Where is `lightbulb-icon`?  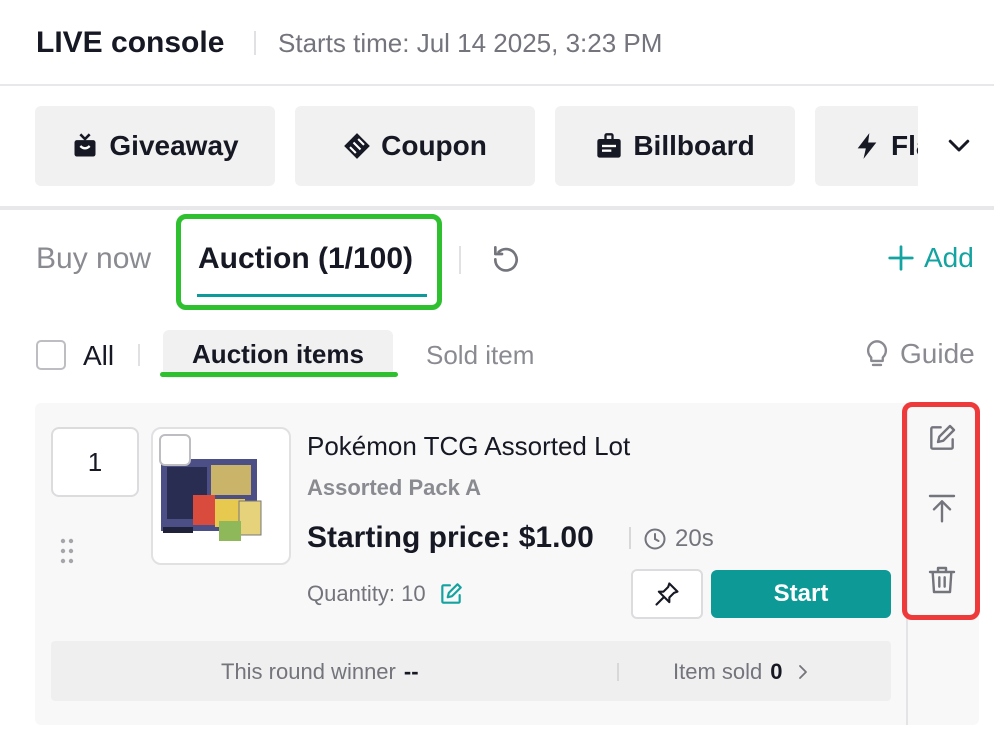 lightbulb-icon is located at coordinates (877, 353).